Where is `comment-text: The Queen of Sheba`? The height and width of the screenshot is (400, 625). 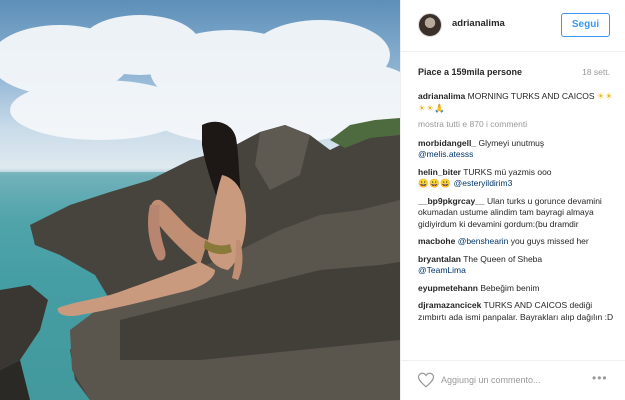 comment-text: The Queen of Sheba is located at coordinates (503, 258).